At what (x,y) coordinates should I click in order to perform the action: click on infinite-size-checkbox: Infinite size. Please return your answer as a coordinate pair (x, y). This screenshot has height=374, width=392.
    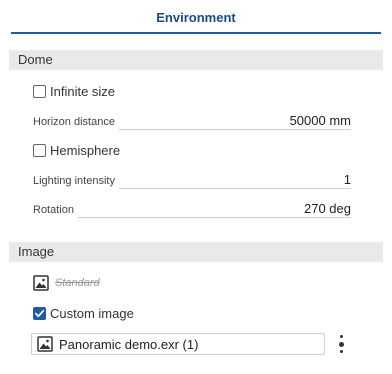
    Looking at the image, I should click on (74, 91).